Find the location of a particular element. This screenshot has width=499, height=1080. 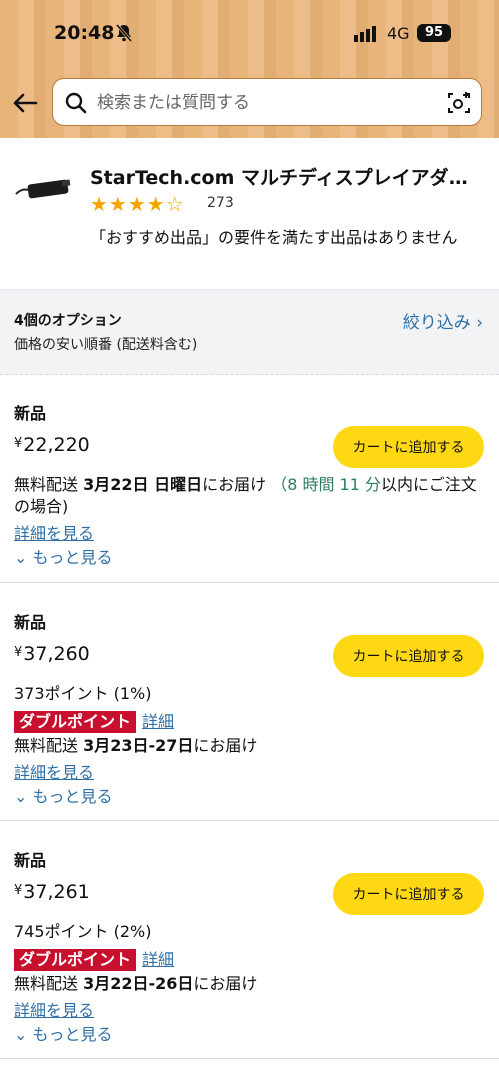

filter-bar: 4個のオプション 価格の安い順番 (配送料含む) 絞り込み › is located at coordinates (249, 332).